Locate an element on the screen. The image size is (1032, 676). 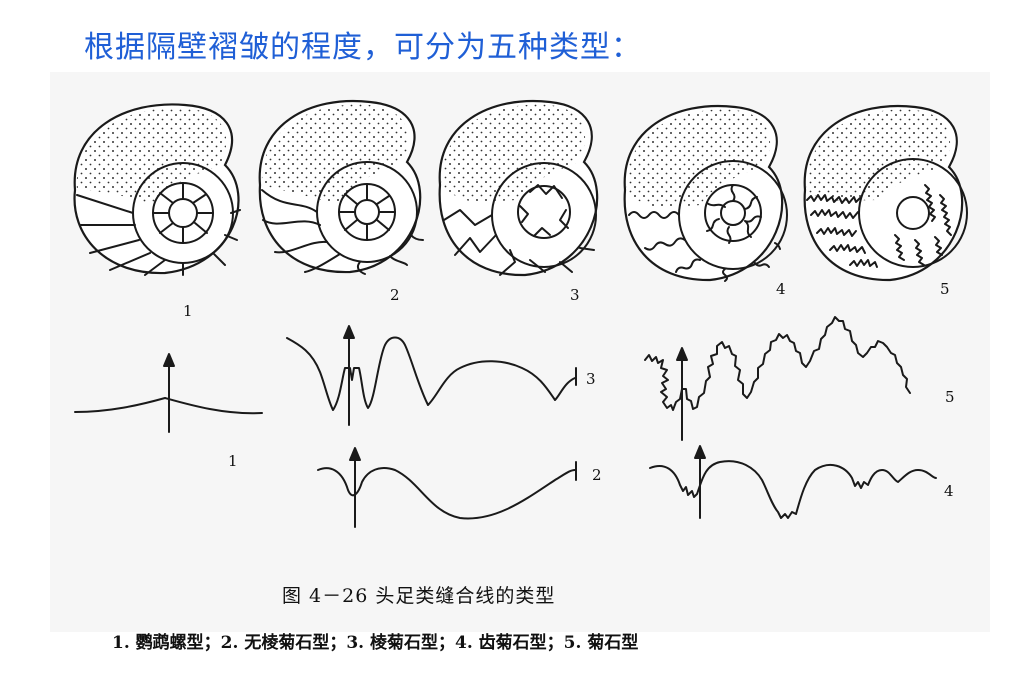
shell-5-ammonite is located at coordinates (885, 193).